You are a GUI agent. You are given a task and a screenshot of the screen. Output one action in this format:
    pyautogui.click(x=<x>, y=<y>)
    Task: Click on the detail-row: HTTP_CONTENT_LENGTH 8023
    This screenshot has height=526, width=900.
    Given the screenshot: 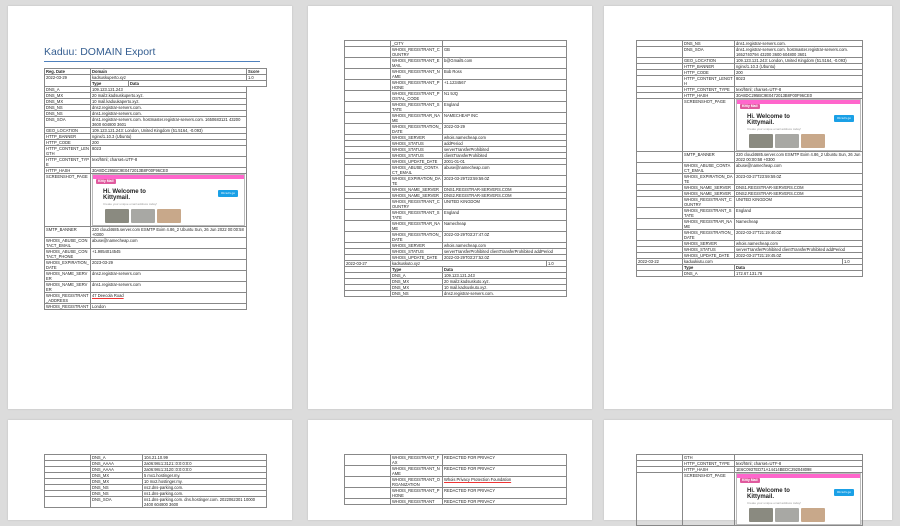 What is the action you would take?
    pyautogui.click(x=750, y=81)
    